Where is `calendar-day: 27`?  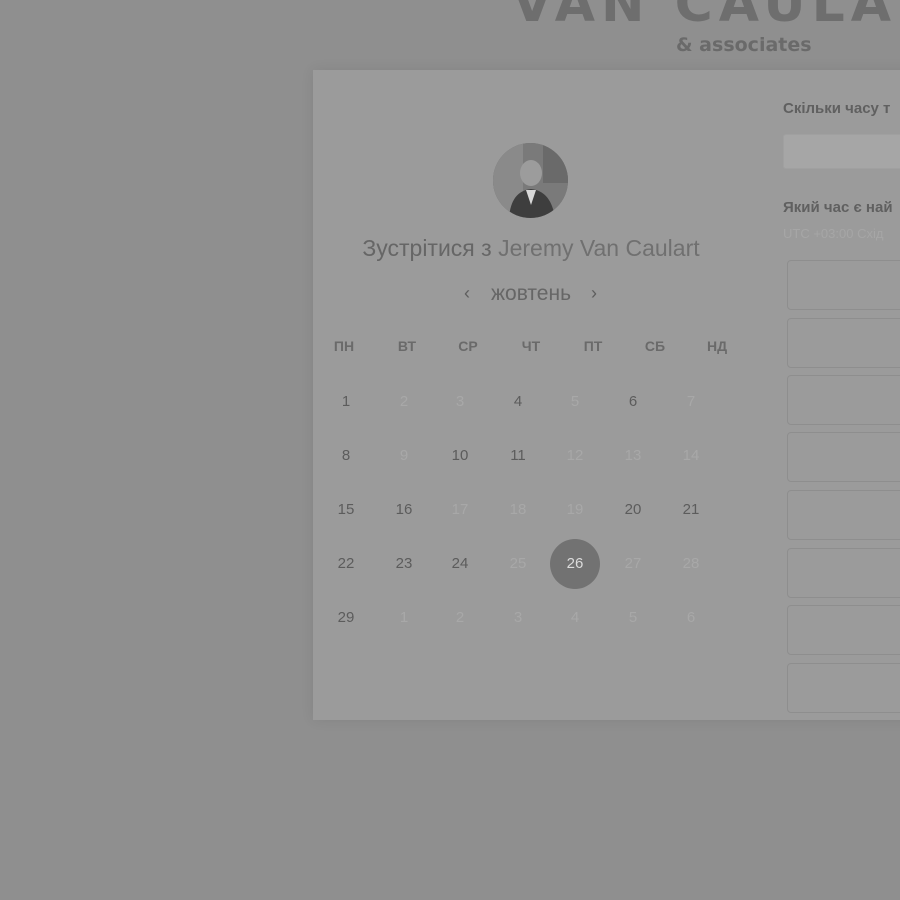 calendar-day: 27 is located at coordinates (633, 563).